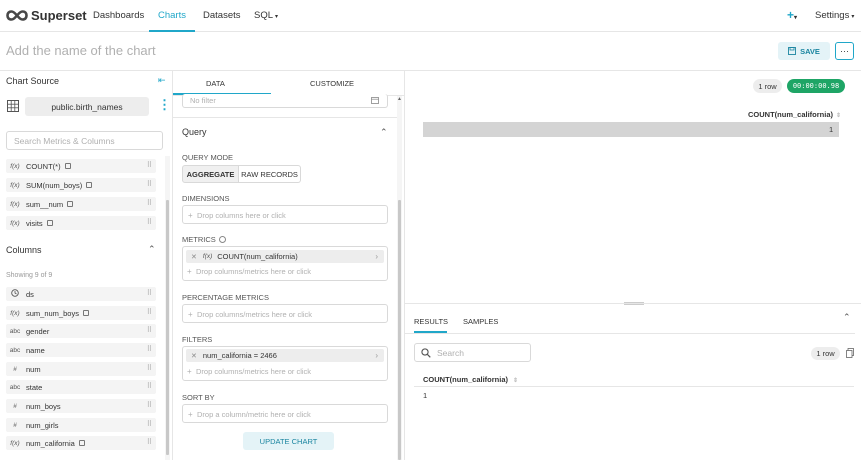 This screenshot has width=861, height=460. I want to click on column-item: f(x) num_california ⠿, so click(81, 443).